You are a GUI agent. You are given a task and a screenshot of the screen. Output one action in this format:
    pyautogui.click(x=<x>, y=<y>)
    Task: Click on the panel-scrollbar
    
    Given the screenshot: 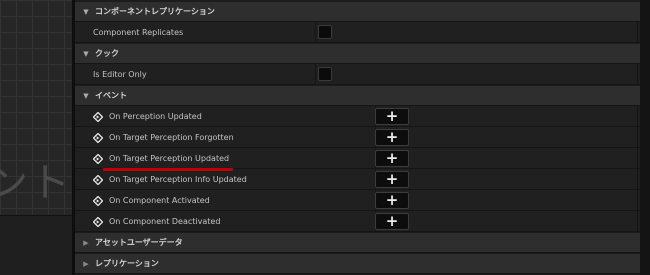 What is the action you would take?
    pyautogui.click(x=645, y=137)
    